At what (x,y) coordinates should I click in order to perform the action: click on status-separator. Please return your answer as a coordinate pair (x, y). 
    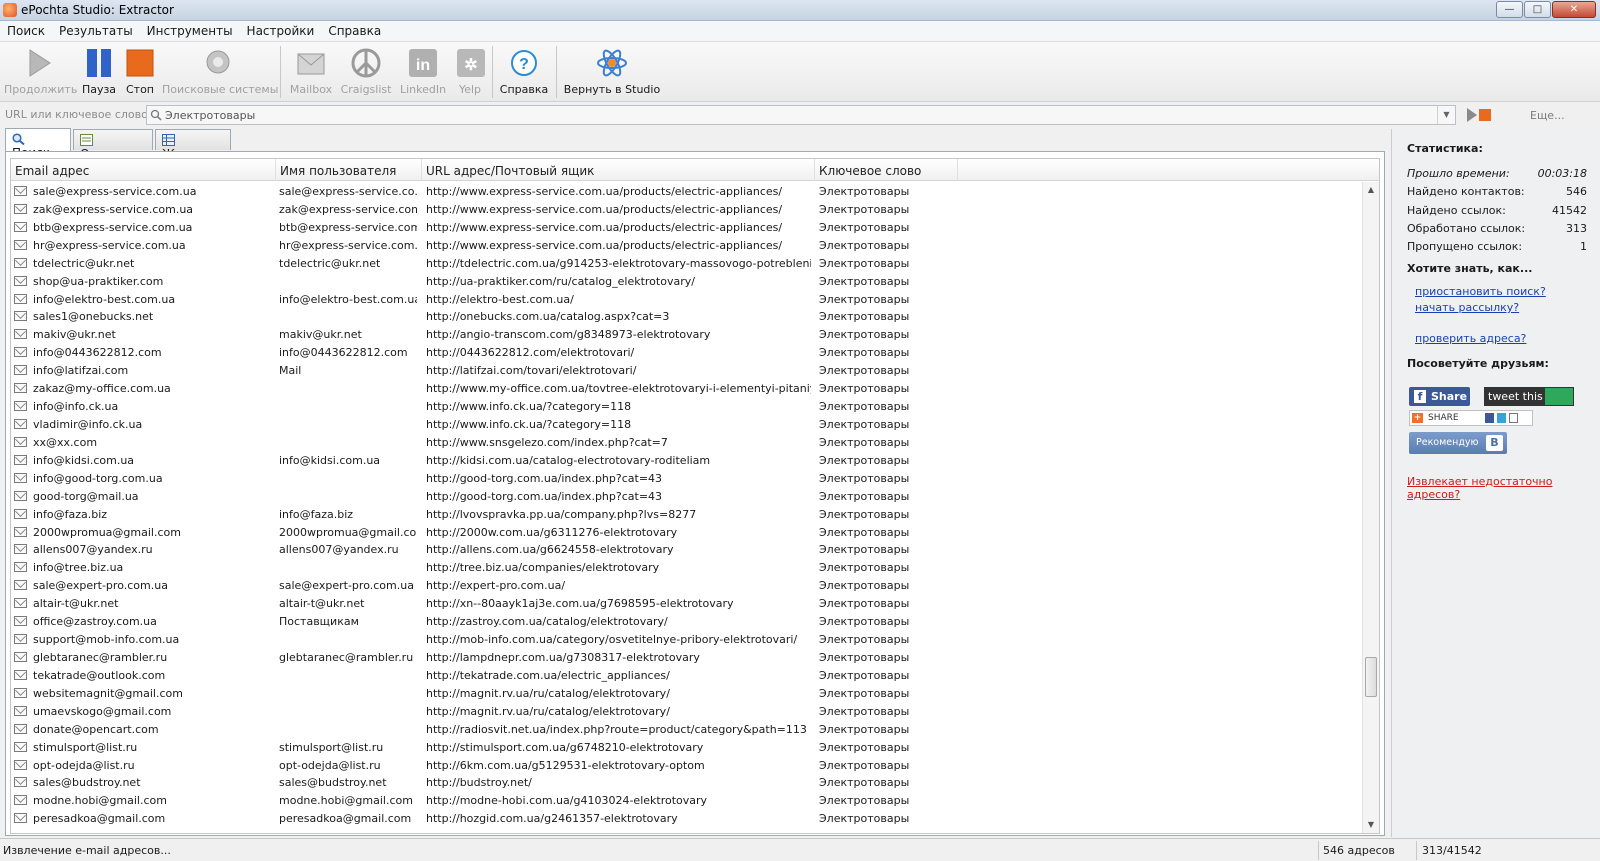
    Looking at the image, I should click on (1318, 850).